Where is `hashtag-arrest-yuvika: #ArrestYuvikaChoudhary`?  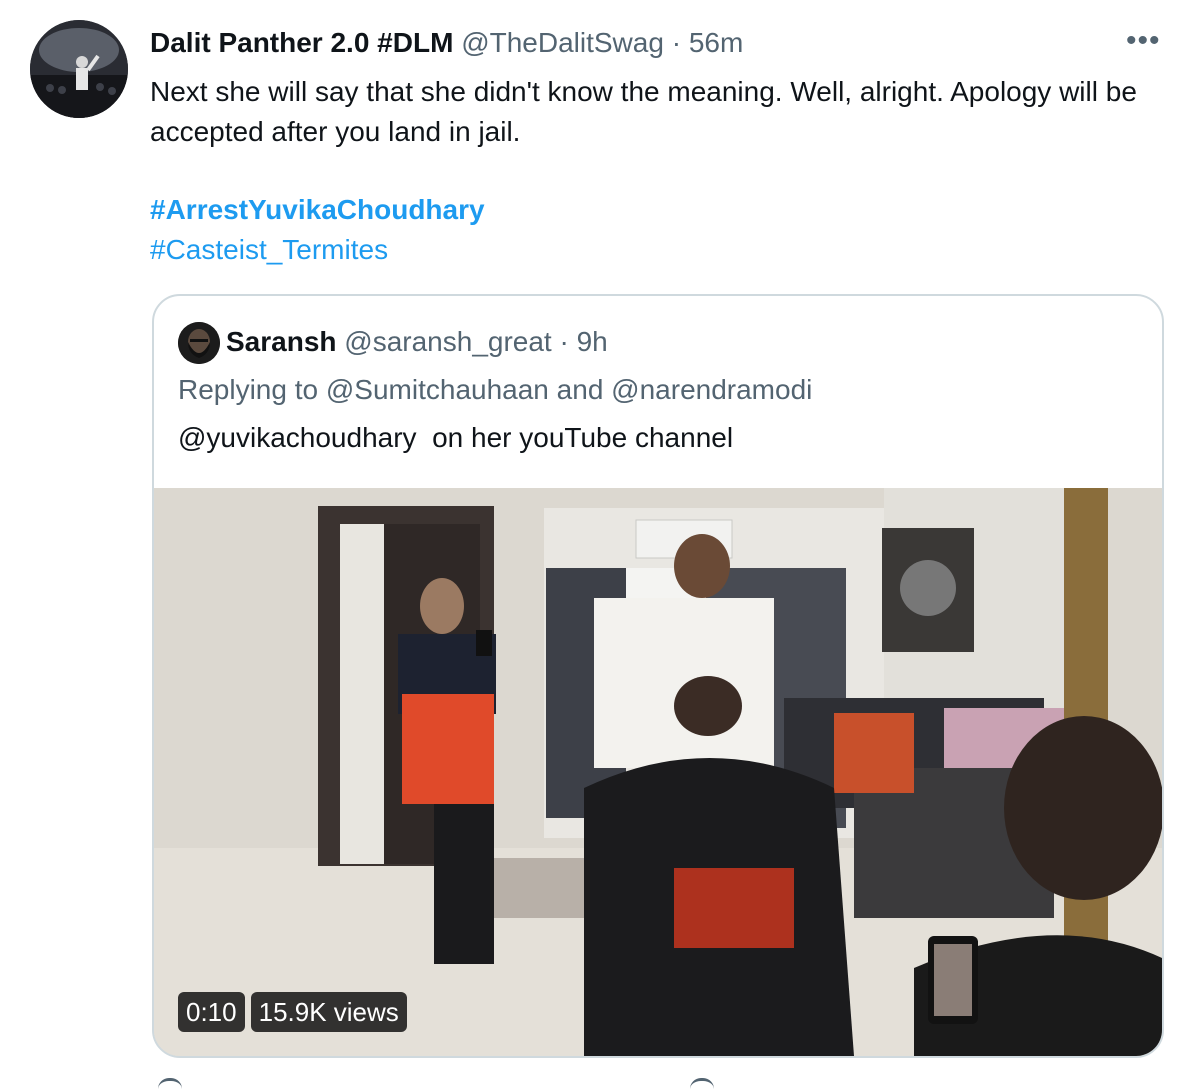
hashtag-arrest-yuvika: #ArrestYuvikaChoudhary is located at coordinates (317, 210).